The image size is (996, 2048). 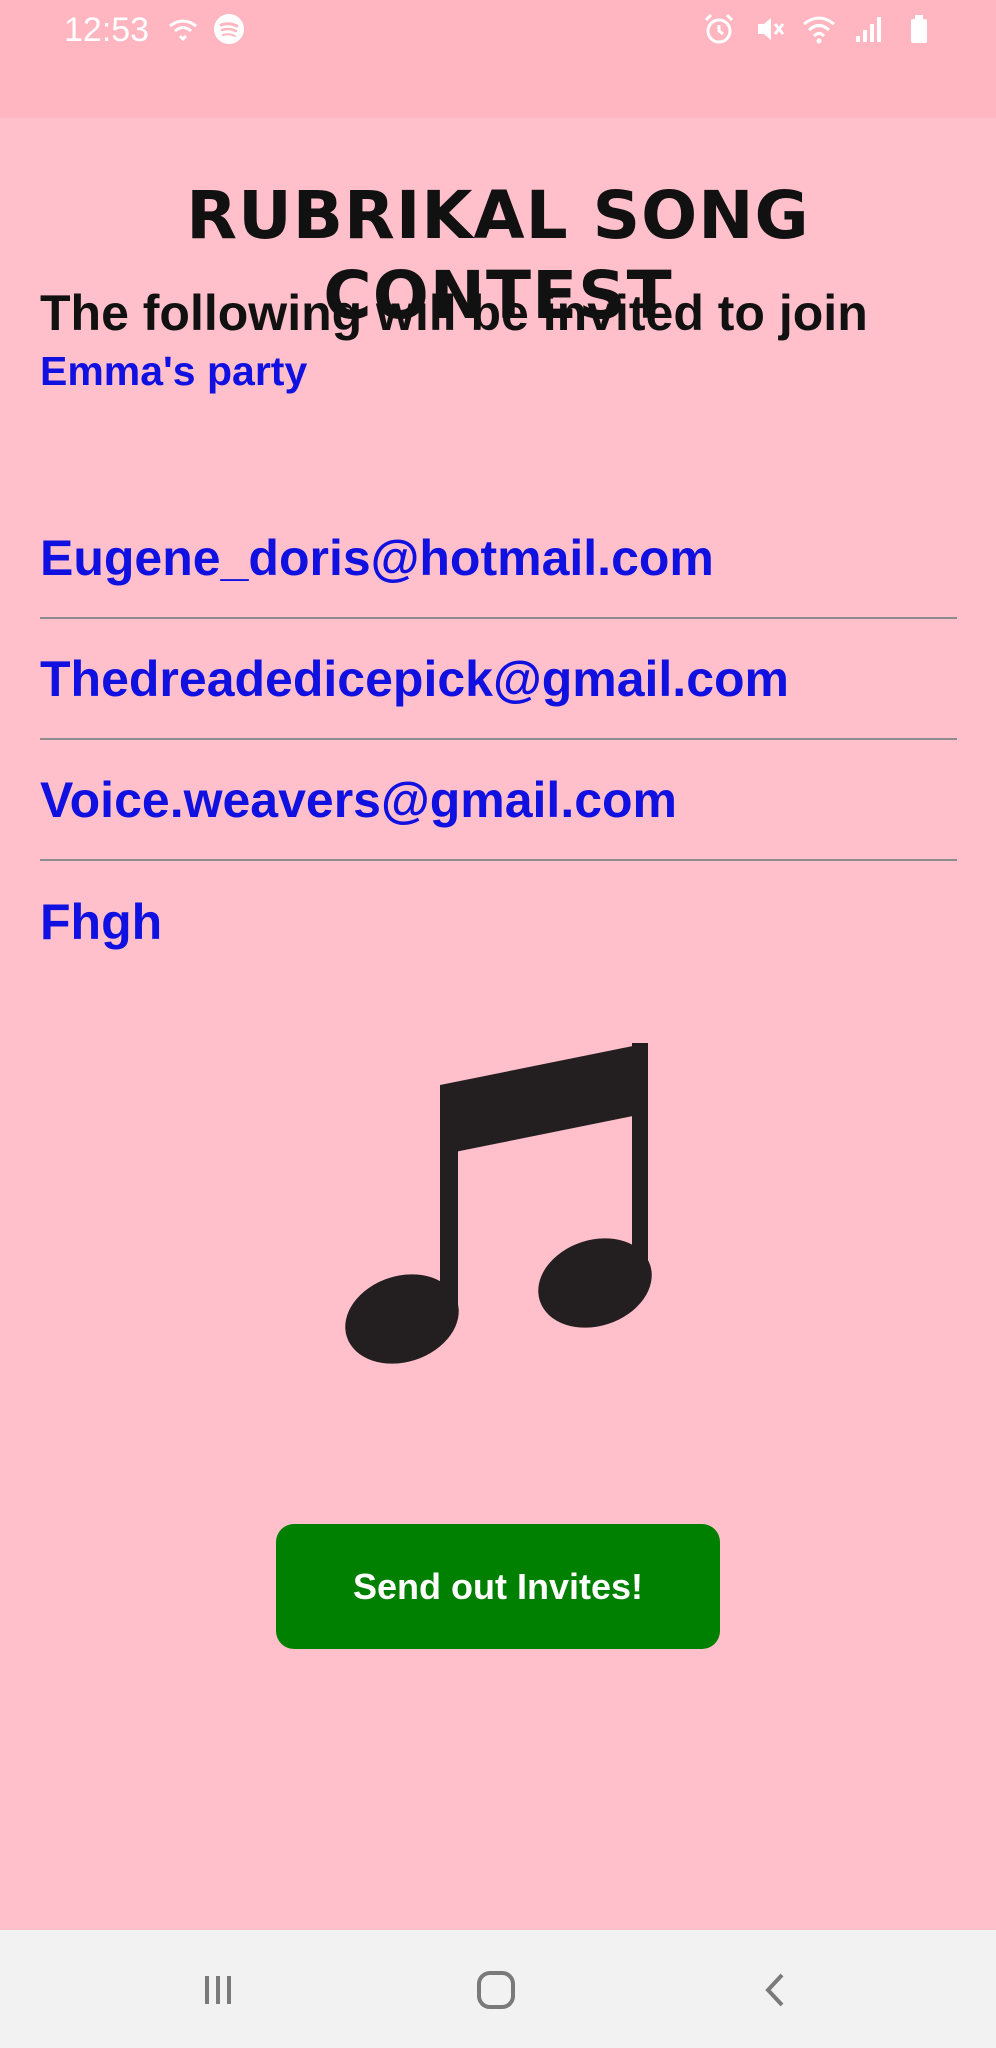 What do you see at coordinates (719, 28) in the screenshot?
I see `alarm-icon` at bounding box center [719, 28].